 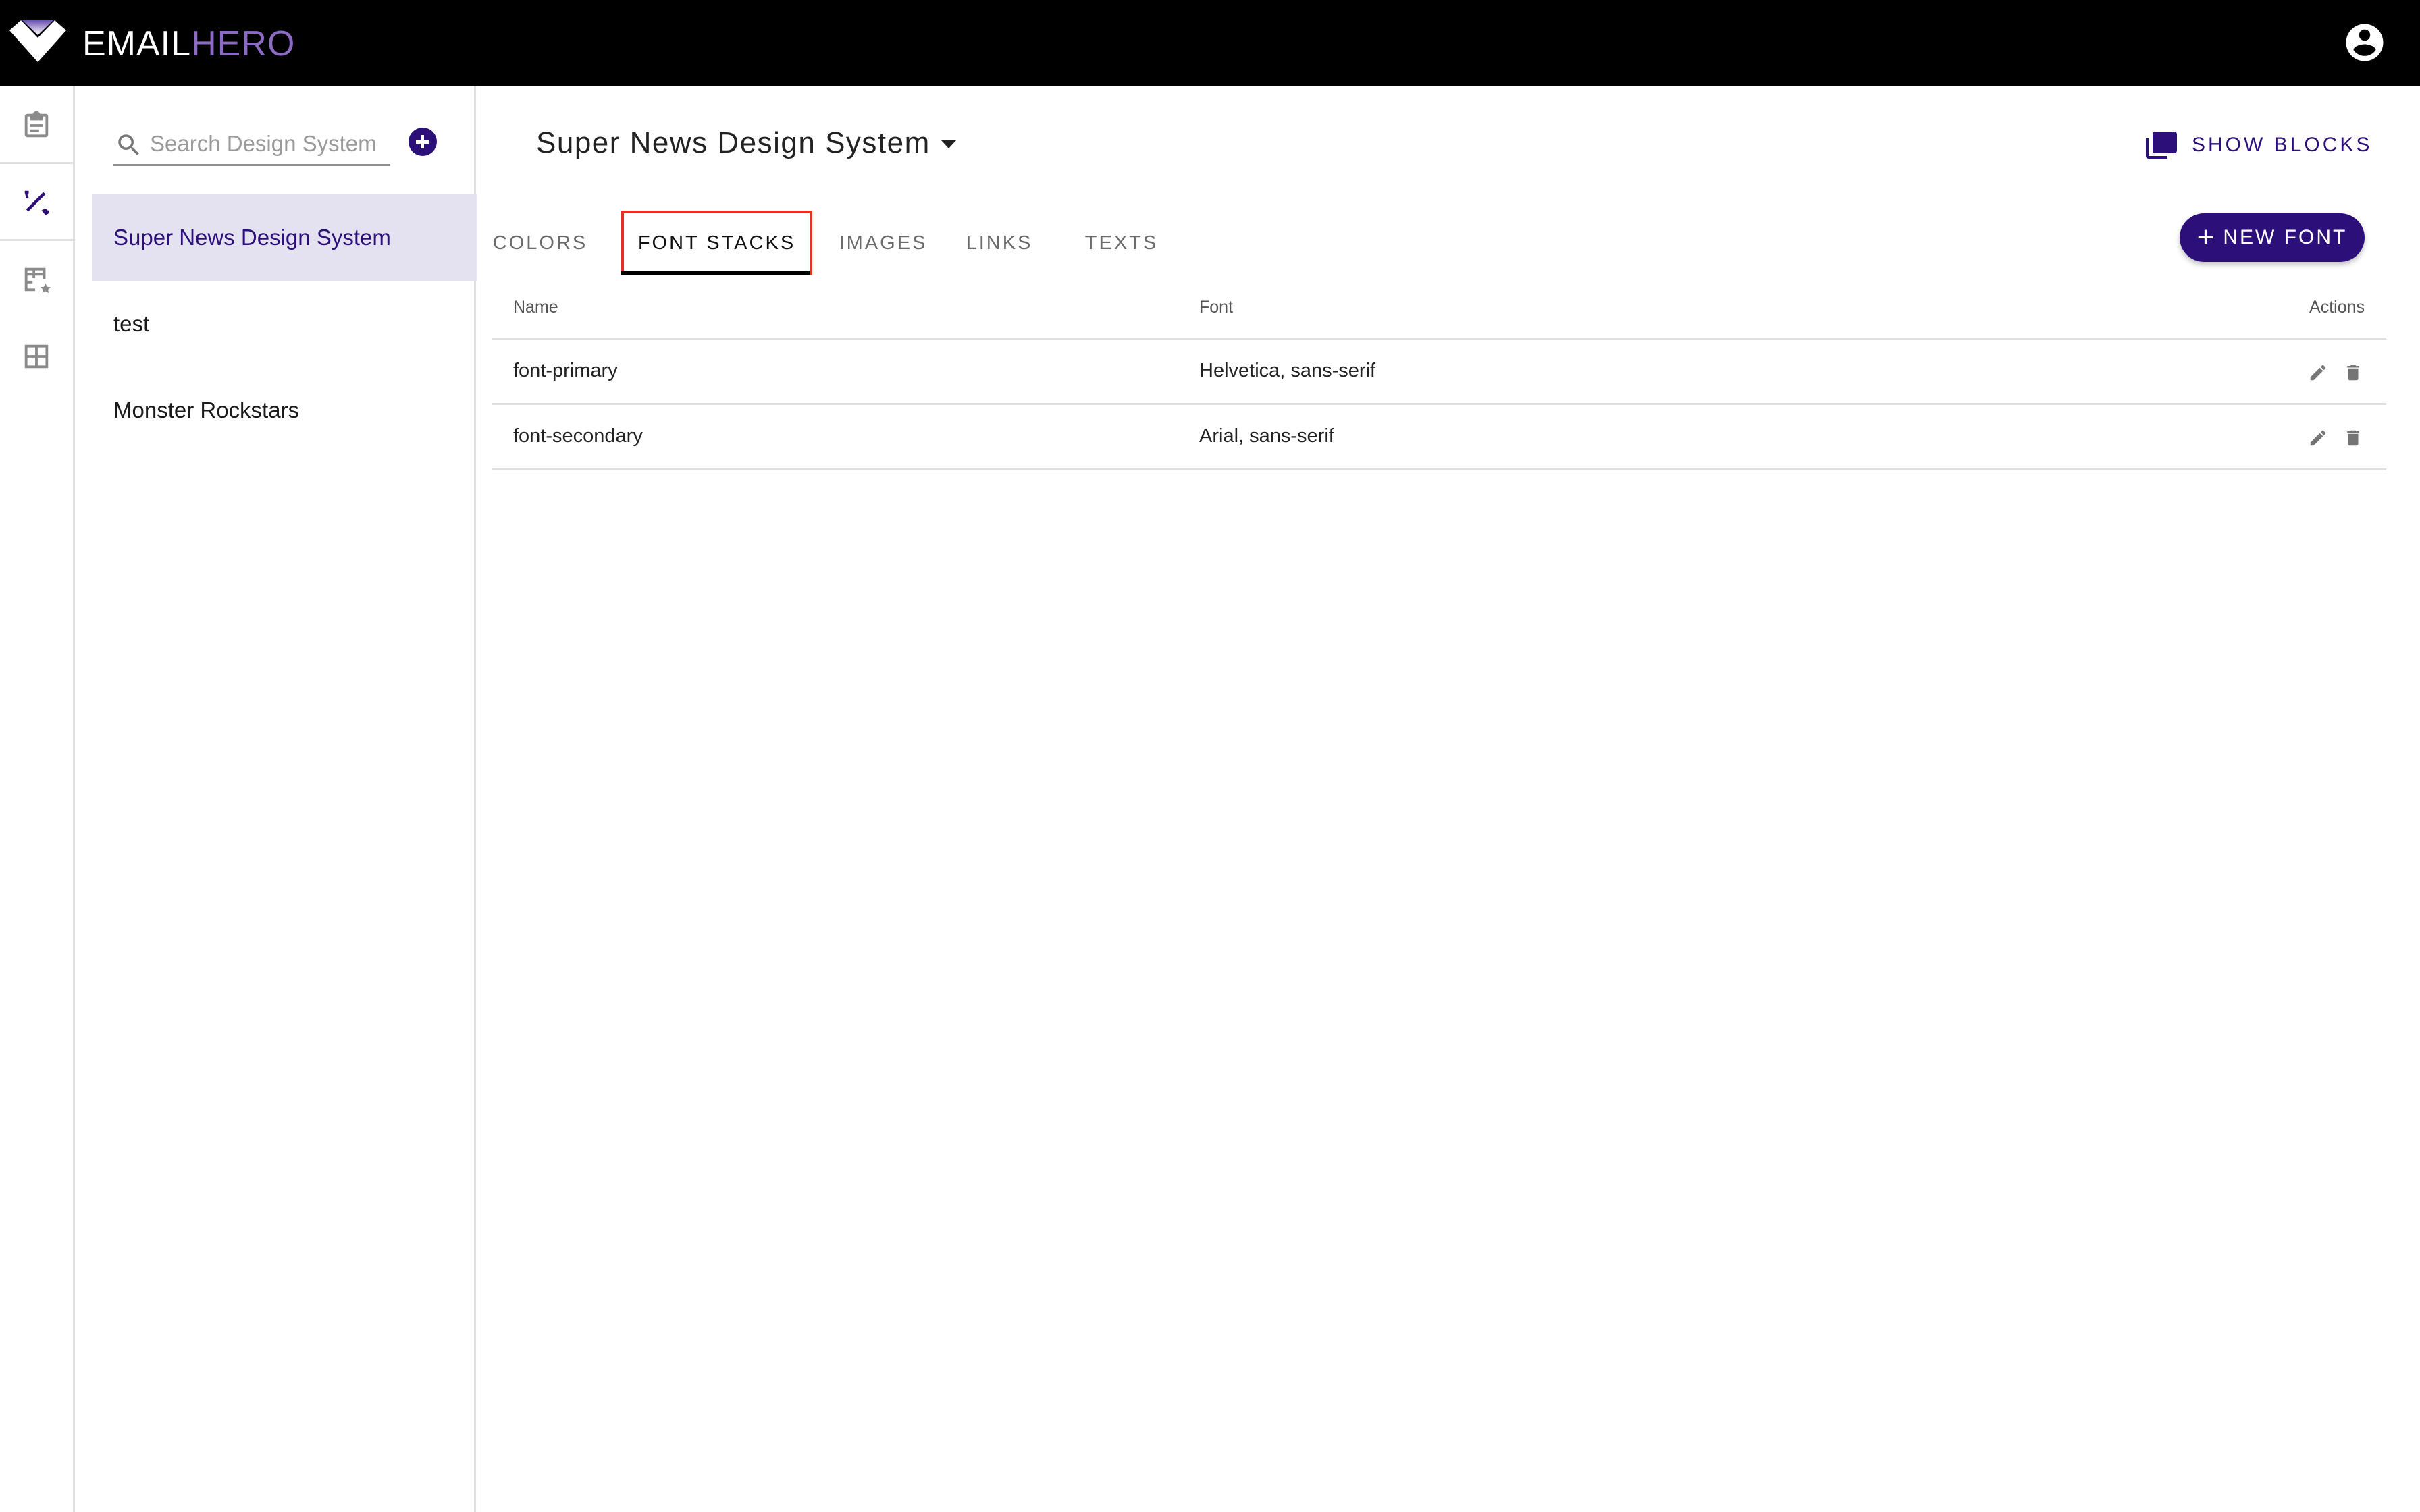 What do you see at coordinates (2285, 237) in the screenshot?
I see `new-font-label: NEW FONT` at bounding box center [2285, 237].